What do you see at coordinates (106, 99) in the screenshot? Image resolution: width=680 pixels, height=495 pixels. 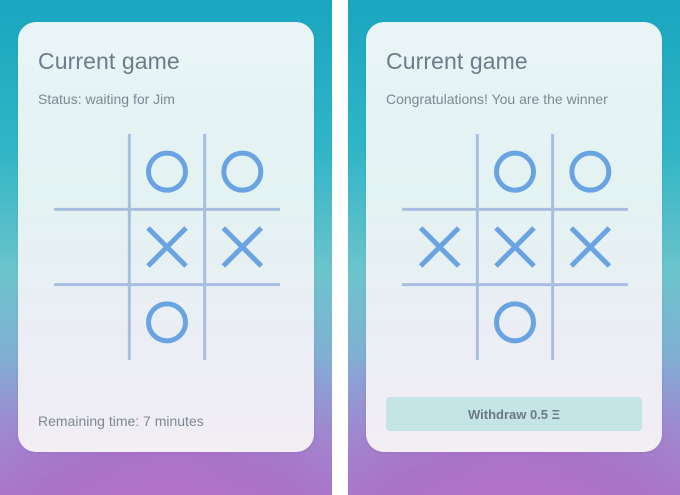 I see `game-status: Status: waiting for Jim` at bounding box center [106, 99].